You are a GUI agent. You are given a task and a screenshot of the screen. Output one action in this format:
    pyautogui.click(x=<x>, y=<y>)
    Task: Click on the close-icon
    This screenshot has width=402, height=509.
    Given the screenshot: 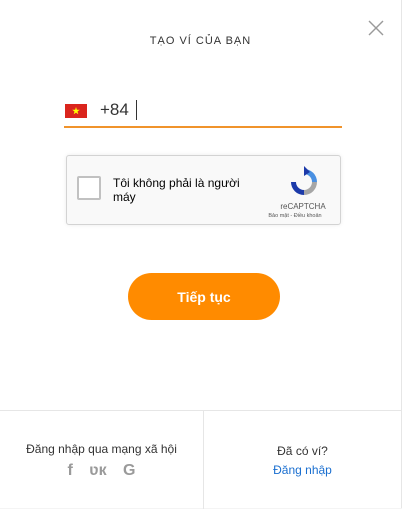 What is the action you would take?
    pyautogui.click(x=376, y=28)
    